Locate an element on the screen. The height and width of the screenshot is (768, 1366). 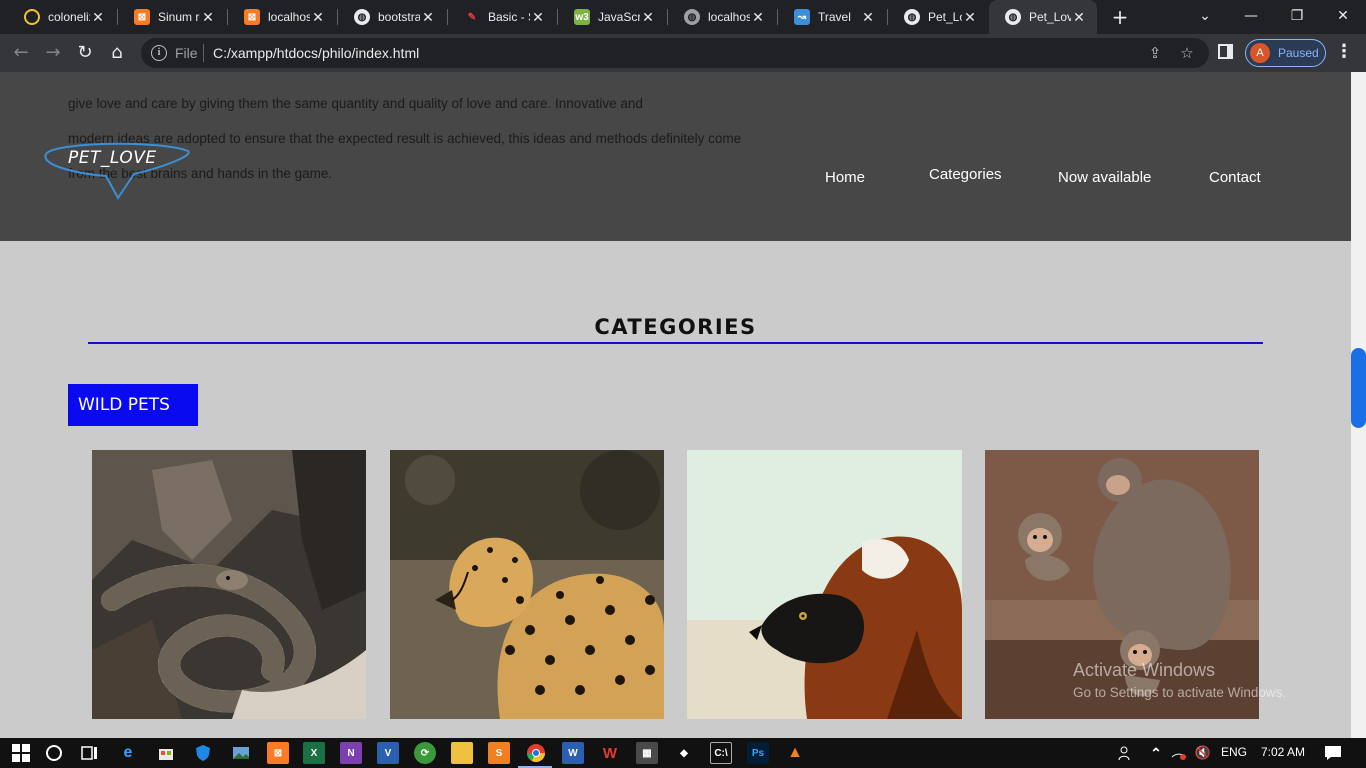
nav-contact: Contact is located at coordinates (1235, 177).